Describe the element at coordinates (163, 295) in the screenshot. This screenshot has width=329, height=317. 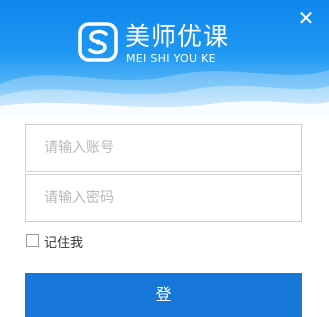
I see `login-button: 登` at that location.